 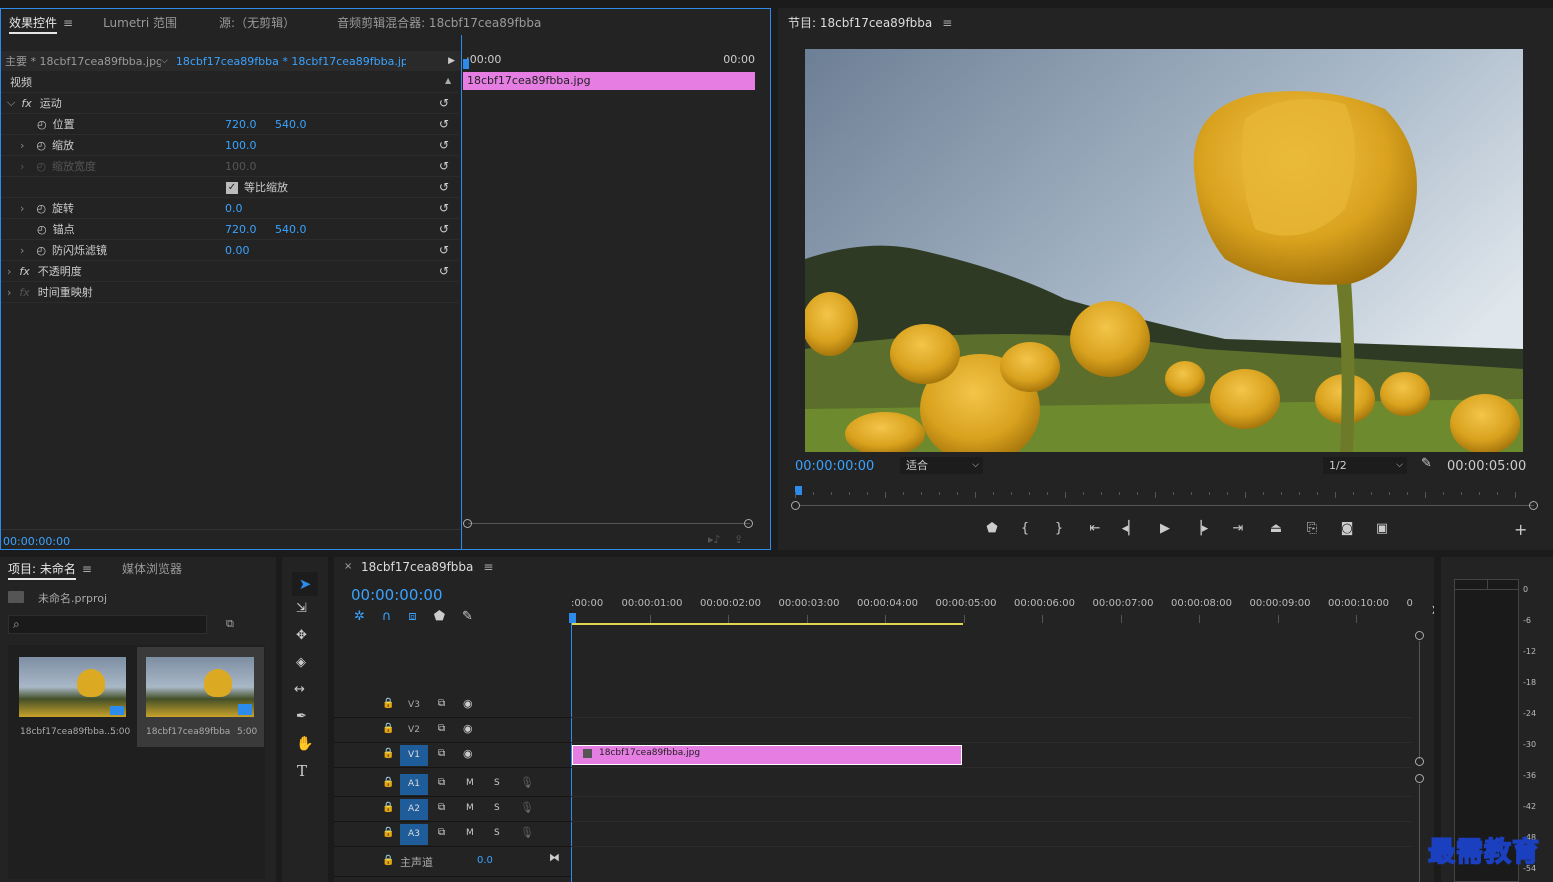 I want to click on zoom-handle-left, so click(x=795, y=505).